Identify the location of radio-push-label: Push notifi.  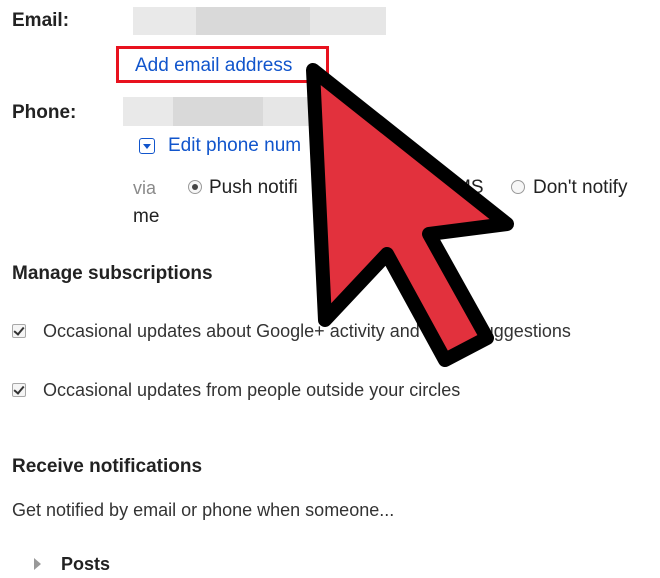
(253, 187).